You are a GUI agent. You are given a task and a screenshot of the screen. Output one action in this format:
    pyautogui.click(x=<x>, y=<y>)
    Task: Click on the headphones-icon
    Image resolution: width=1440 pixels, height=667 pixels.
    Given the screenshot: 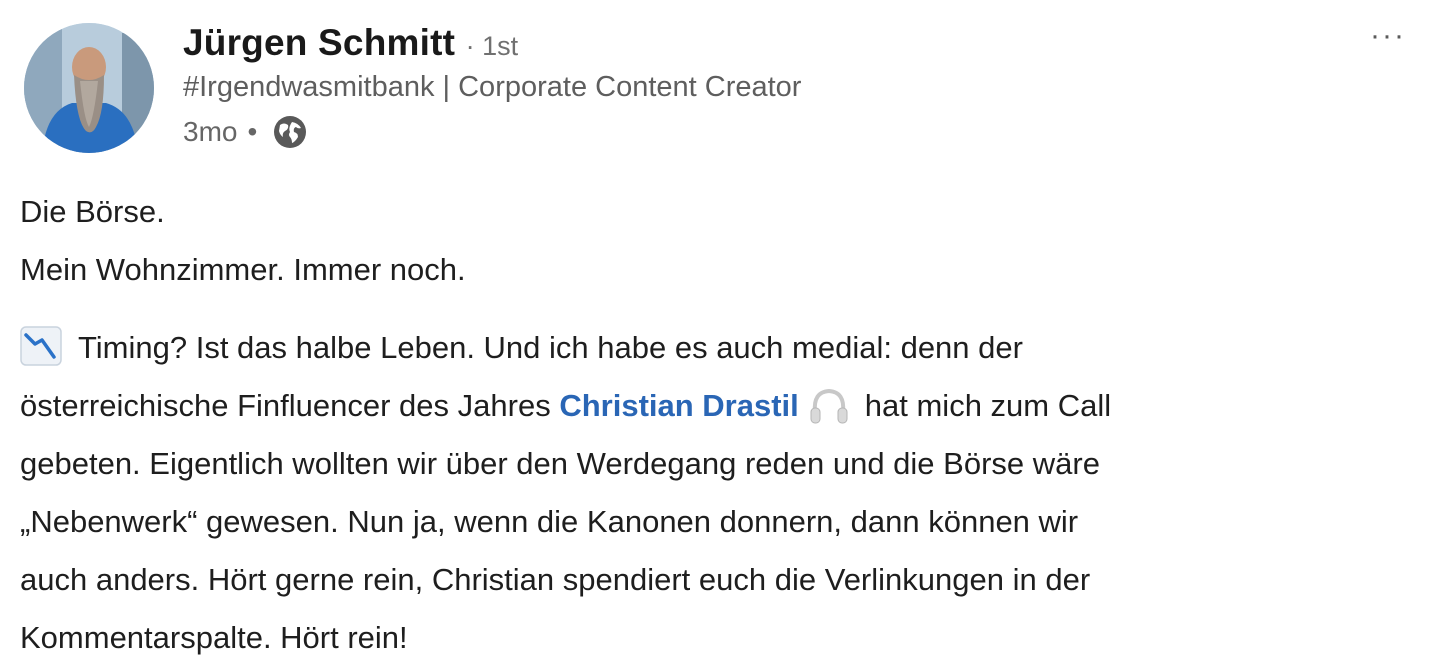 What is the action you would take?
    pyautogui.click(x=829, y=406)
    